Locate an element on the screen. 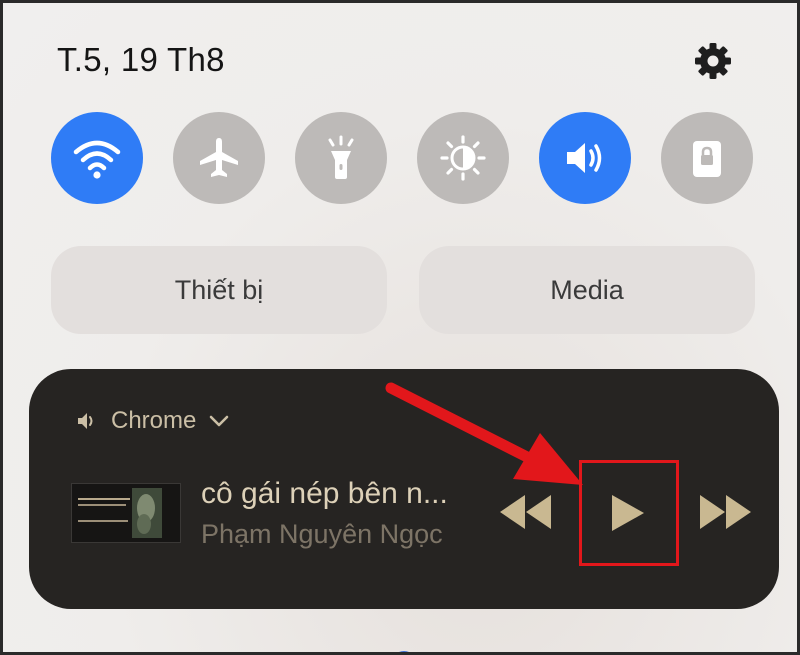  wifi-toggle is located at coordinates (97, 158).